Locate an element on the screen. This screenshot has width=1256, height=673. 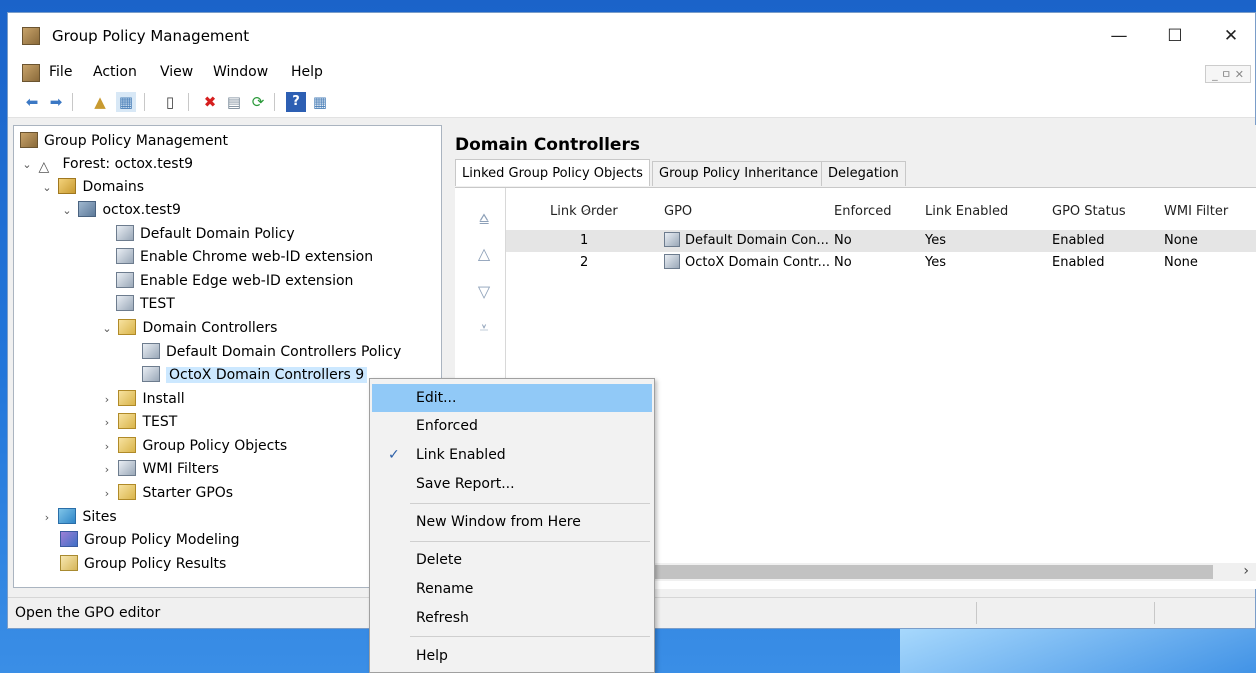
status-text: Open the GPO editor is located at coordinates (88, 613).